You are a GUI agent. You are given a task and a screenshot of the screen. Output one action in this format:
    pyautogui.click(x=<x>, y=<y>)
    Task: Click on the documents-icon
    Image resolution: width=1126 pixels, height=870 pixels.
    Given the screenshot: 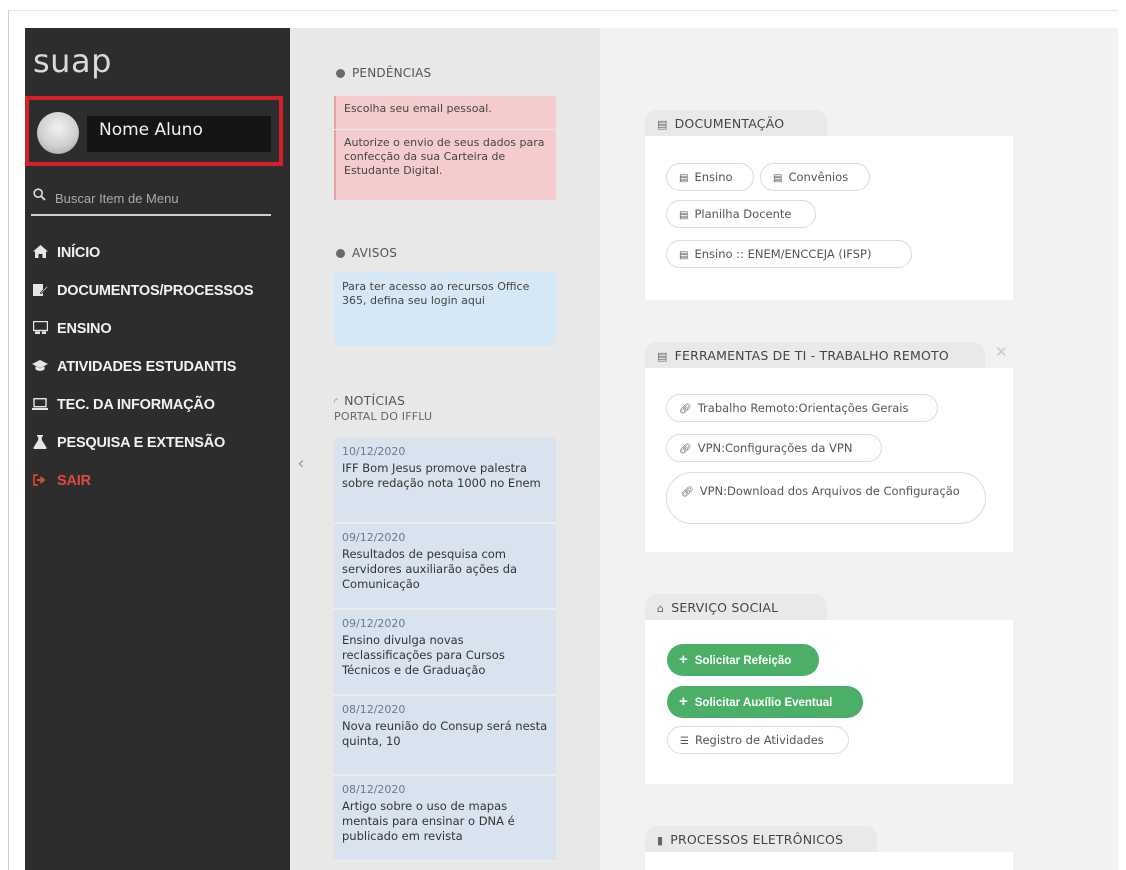 What is the action you would take?
    pyautogui.click(x=40, y=291)
    